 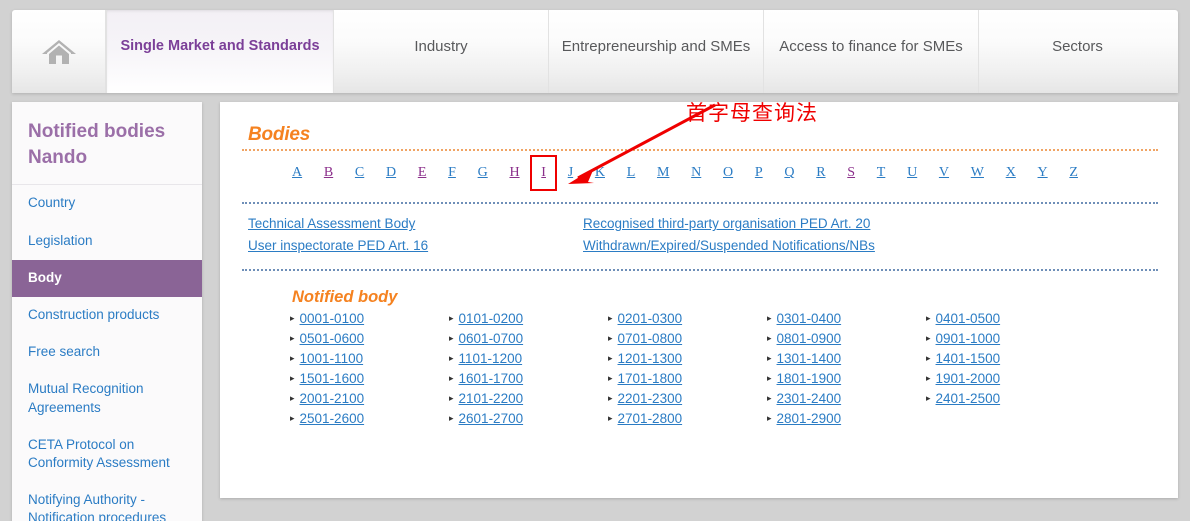 I want to click on notified-body-range-item: ▸ 2101-2200, so click(x=528, y=398).